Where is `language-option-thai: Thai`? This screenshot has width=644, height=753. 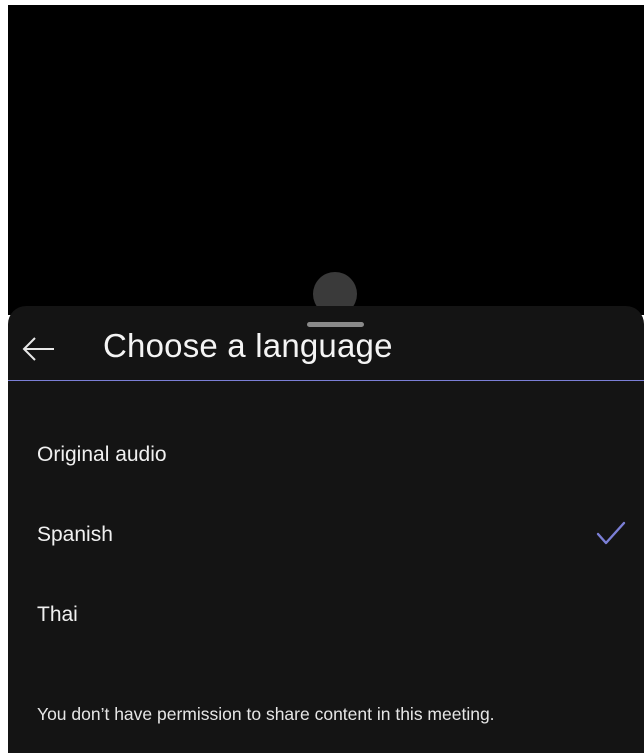
language-option-thai: Thai is located at coordinates (326, 616).